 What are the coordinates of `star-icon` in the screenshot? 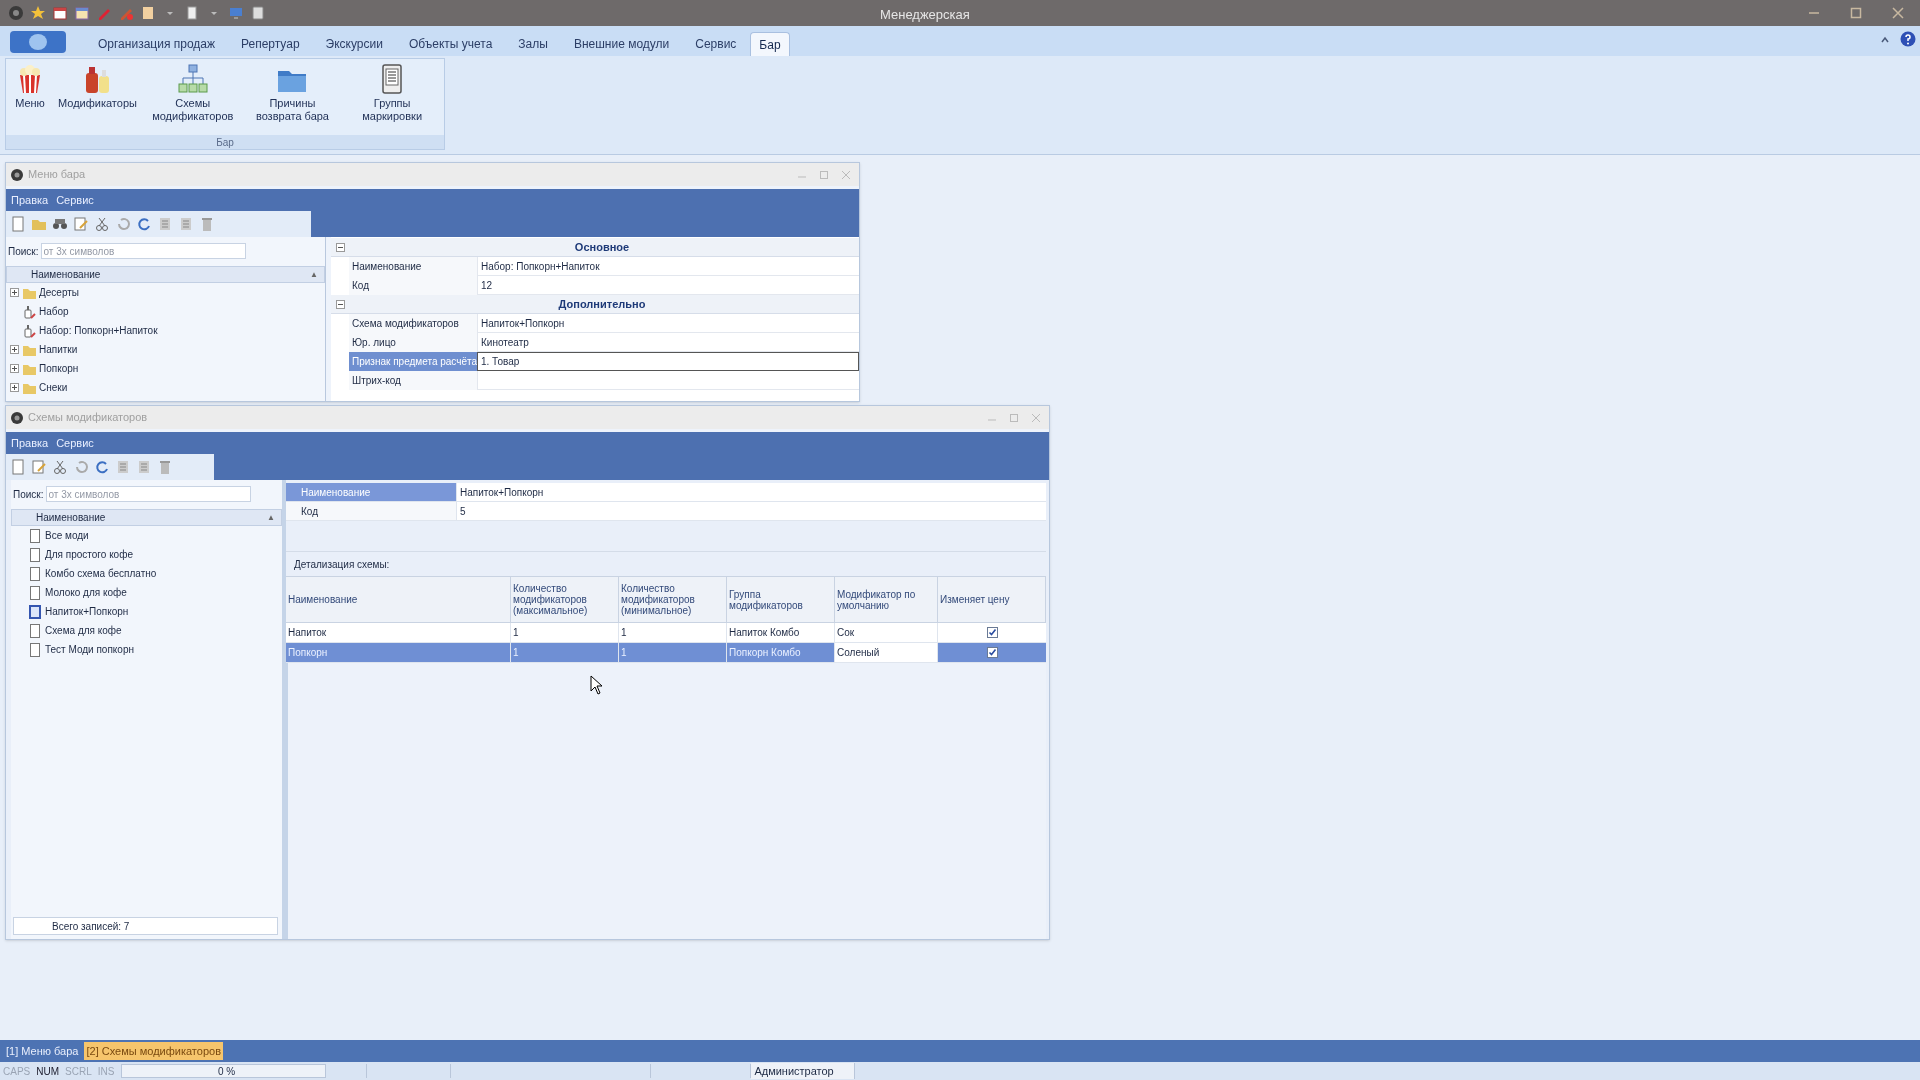 It's located at (38, 13).